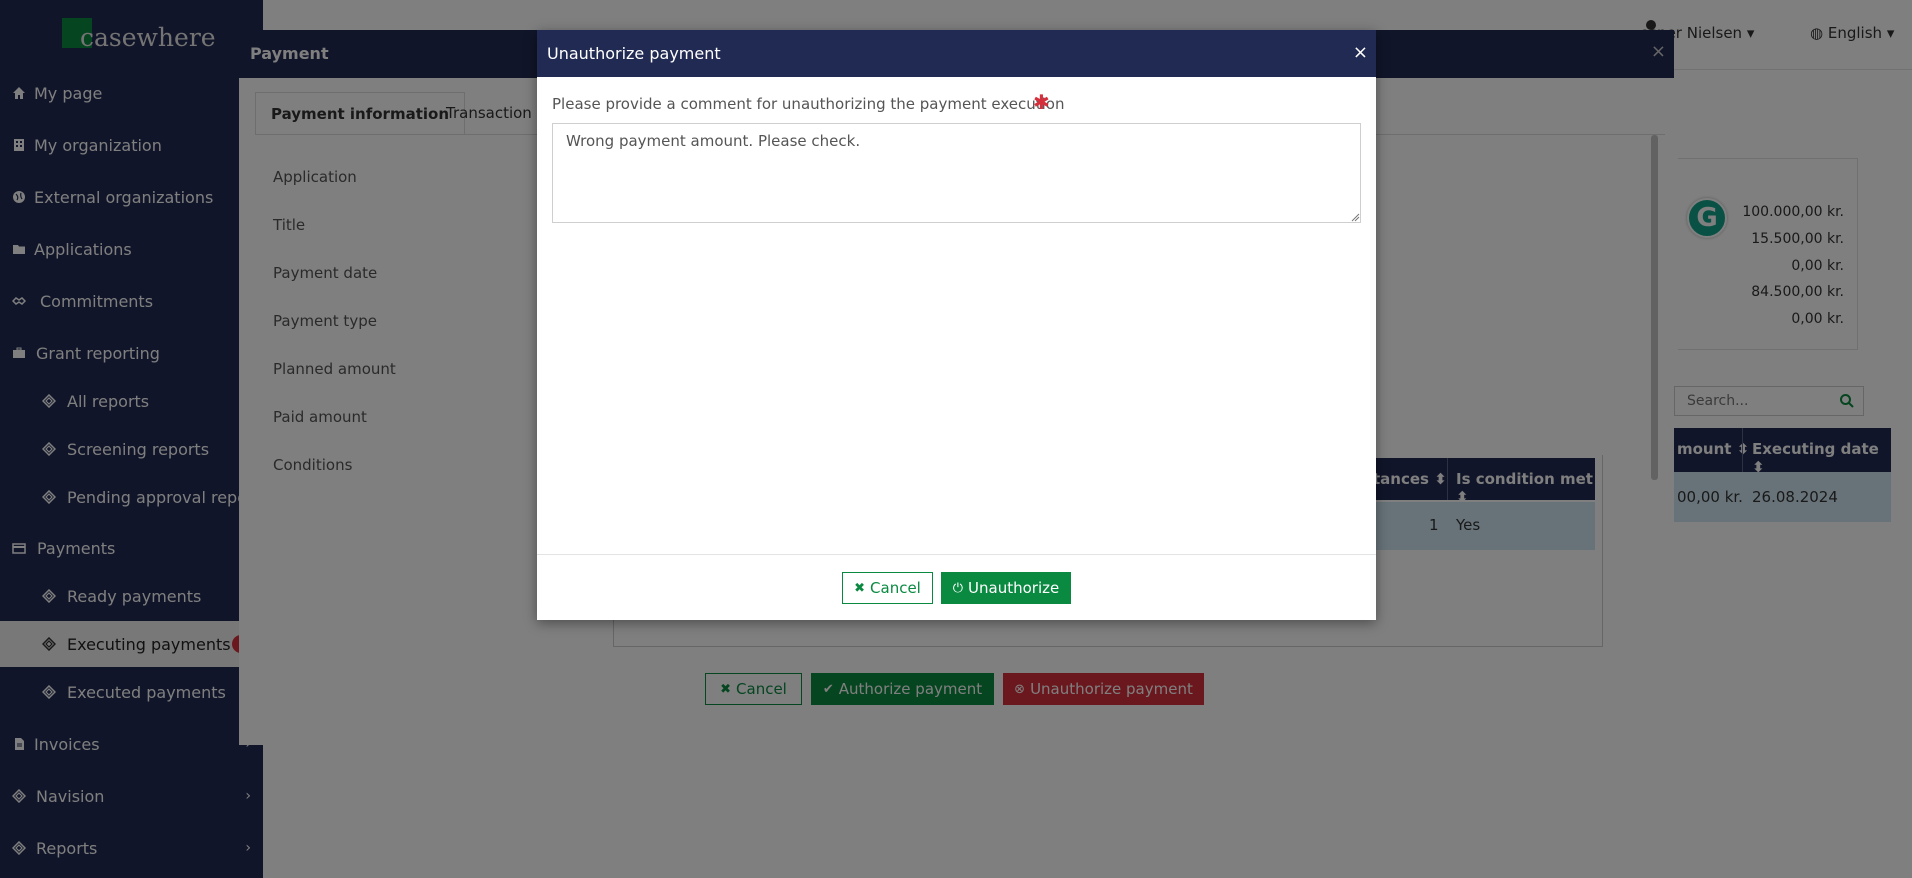 Image resolution: width=1912 pixels, height=878 pixels. I want to click on comment-textarea: Wrong payment amount. Please check., so click(956, 173).